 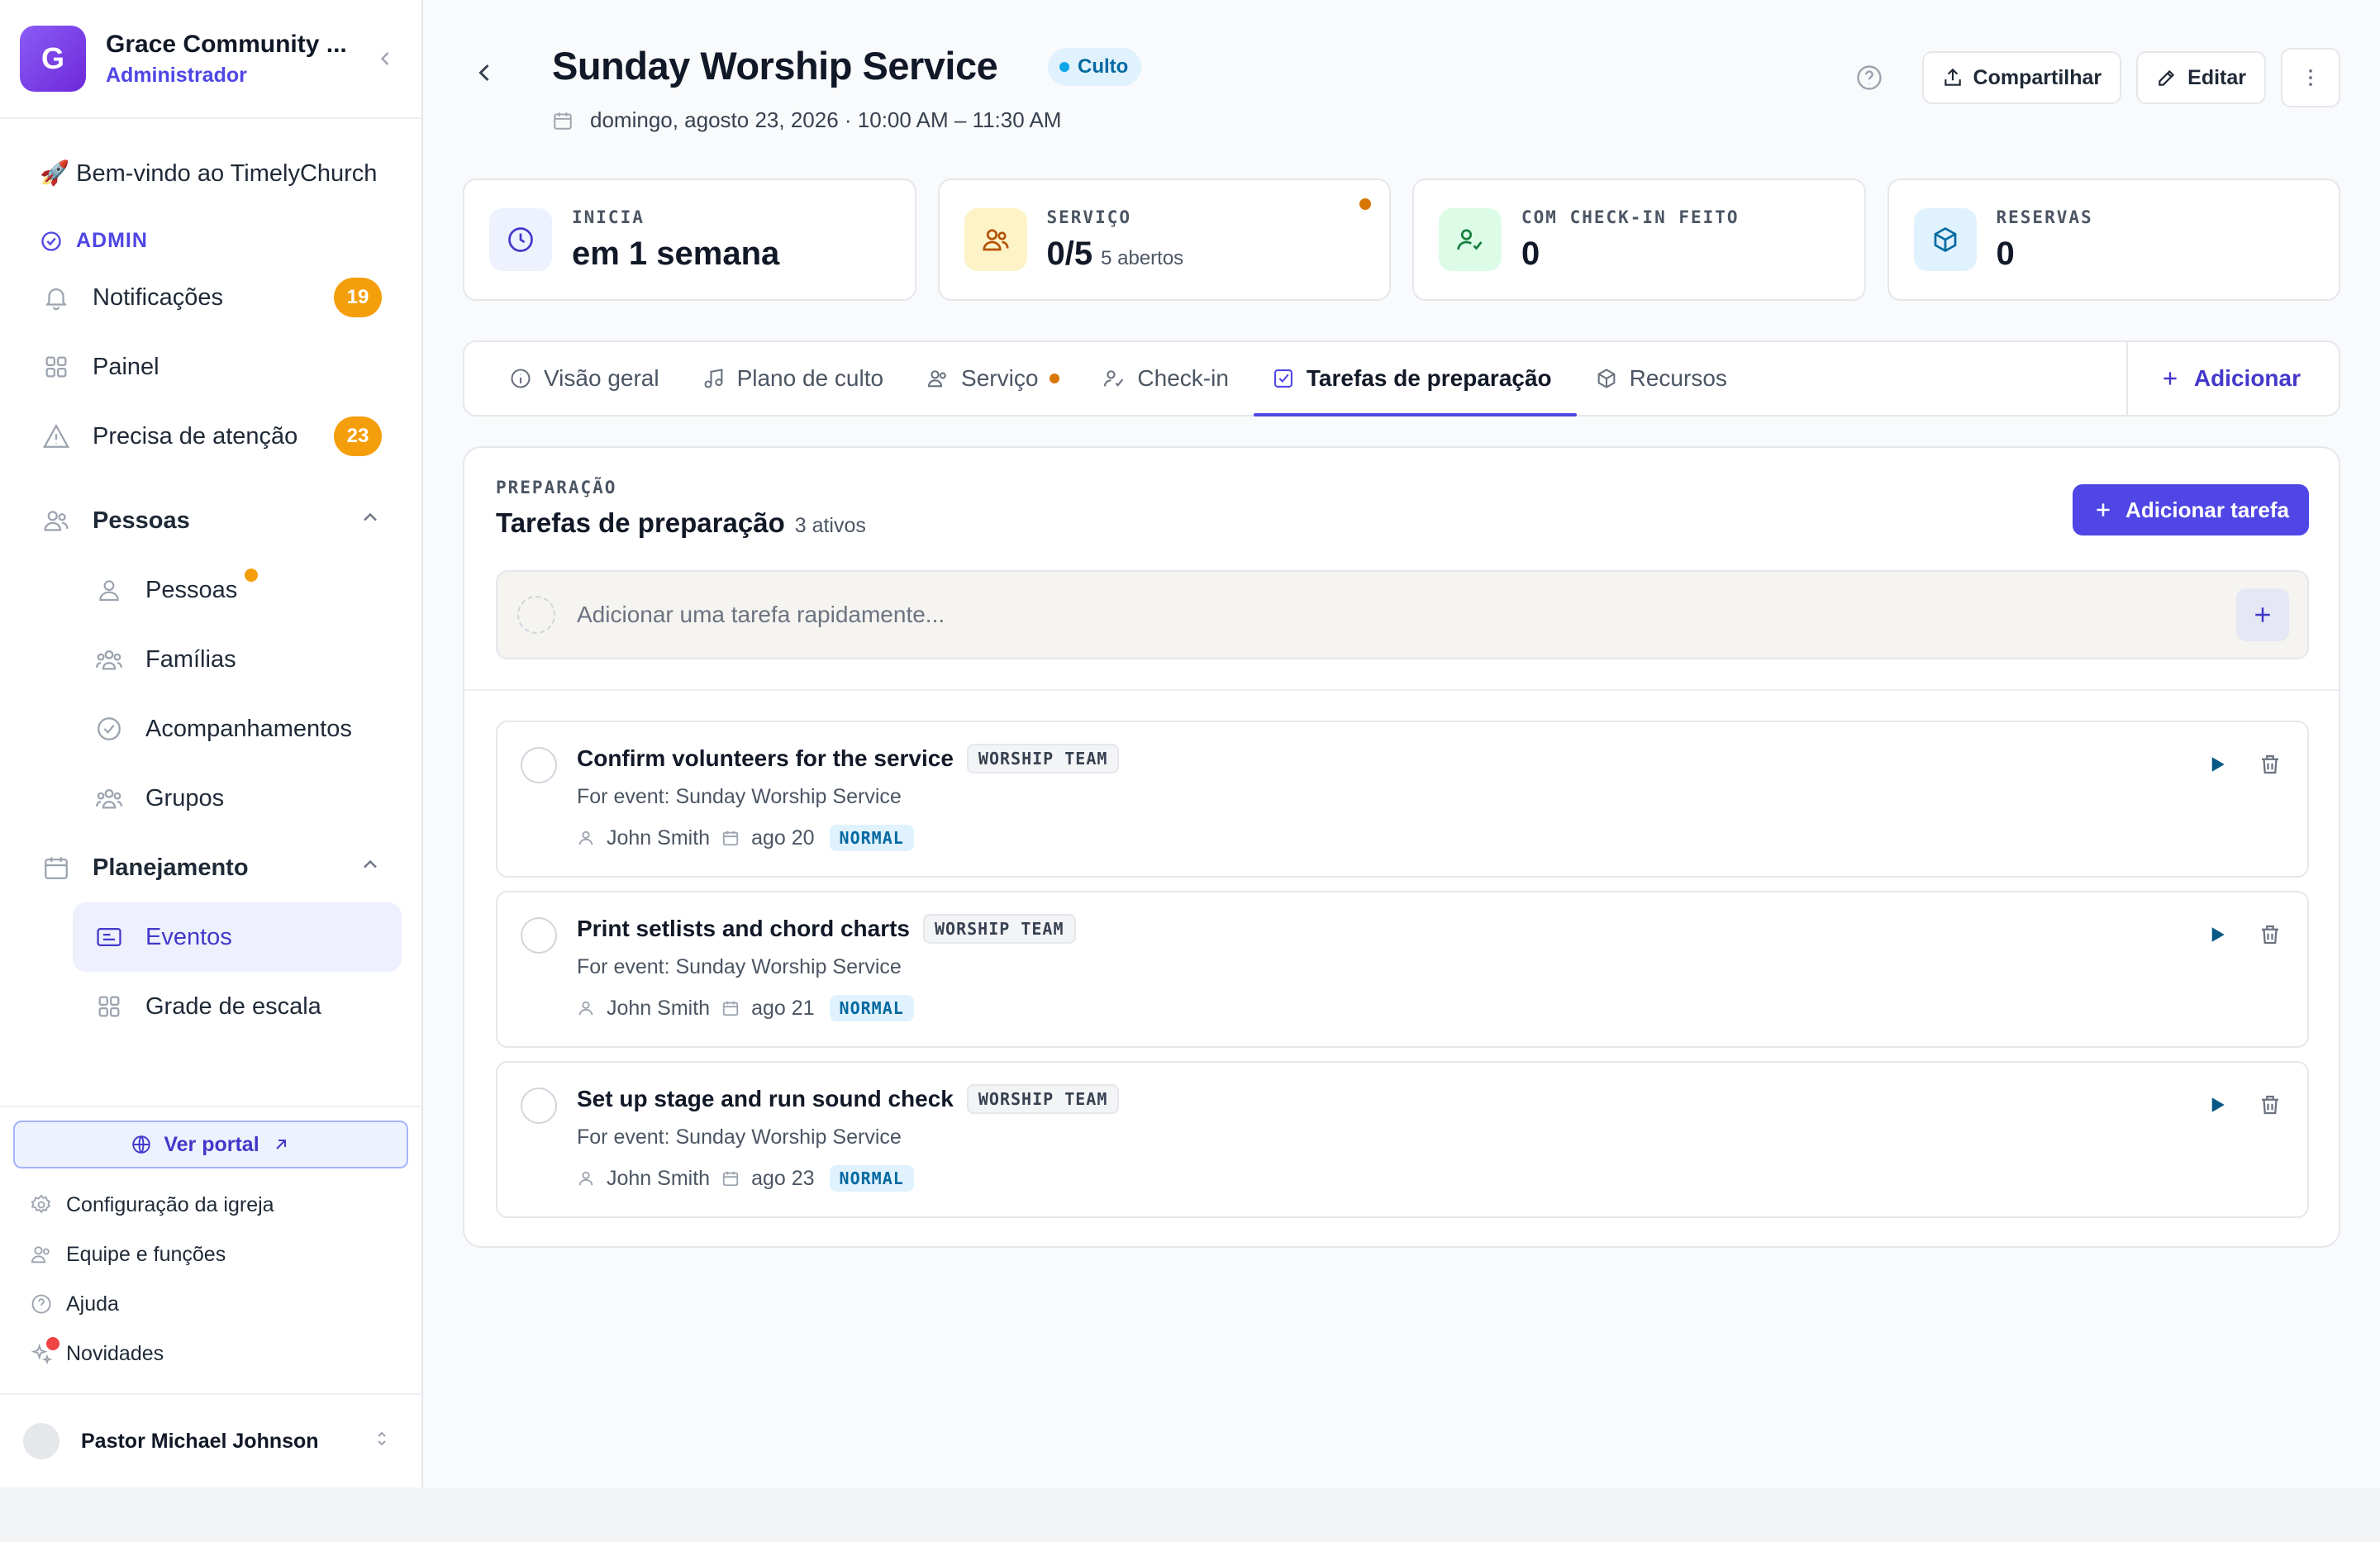 What do you see at coordinates (783, 838) in the screenshot?
I see `task-due-date: ago 20` at bounding box center [783, 838].